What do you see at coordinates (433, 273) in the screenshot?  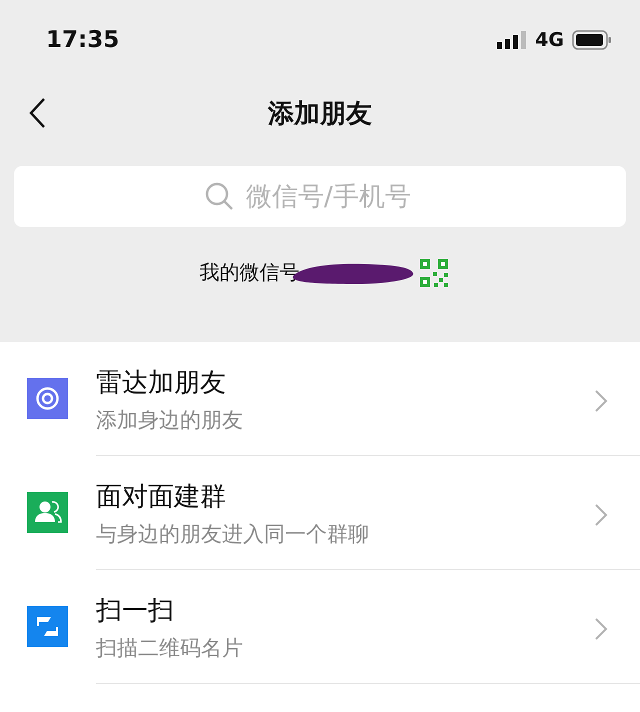 I see `qr-code-icon` at bounding box center [433, 273].